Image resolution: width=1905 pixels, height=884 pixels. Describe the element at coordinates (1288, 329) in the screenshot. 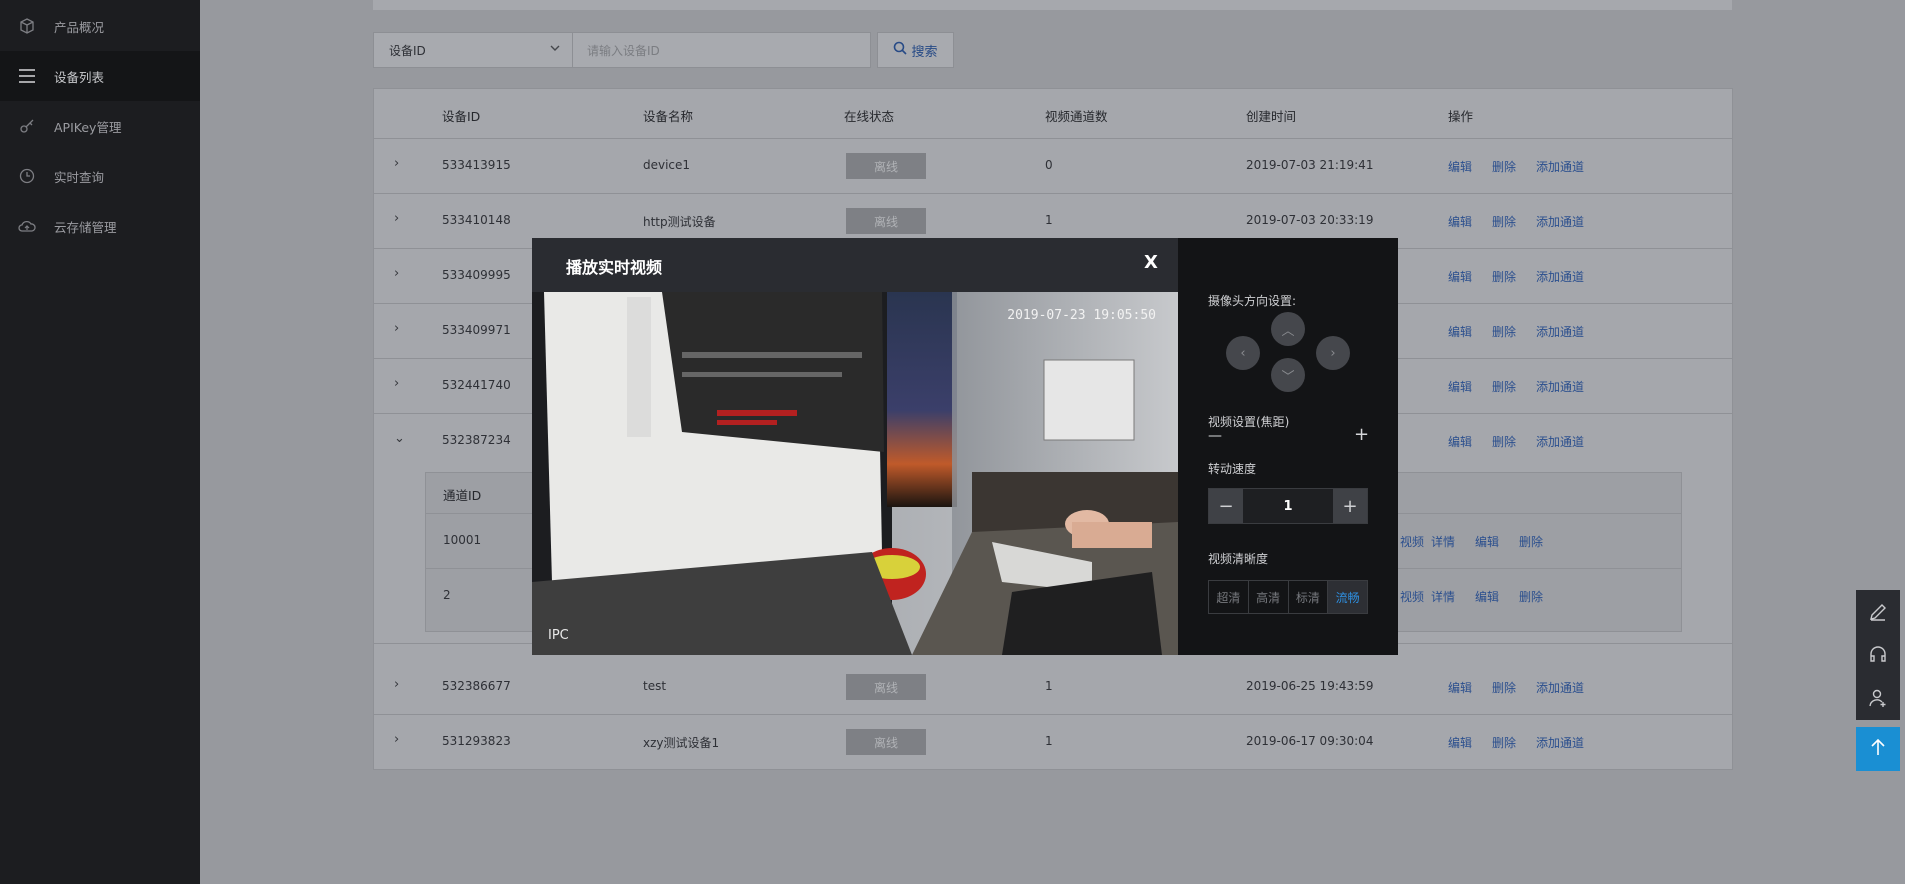

I see `pan-up-button: ︿` at that location.